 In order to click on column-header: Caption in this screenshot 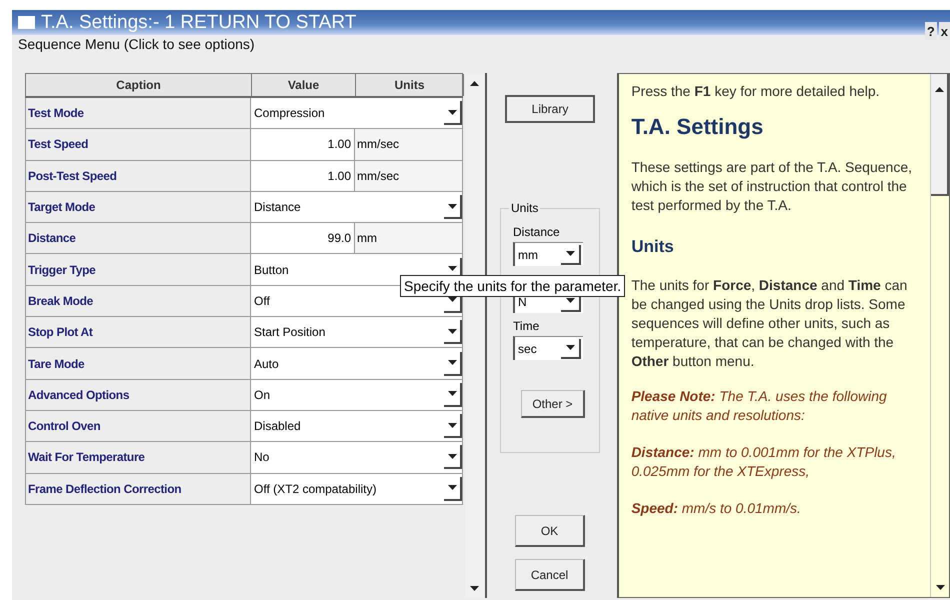, I will do `click(139, 85)`.